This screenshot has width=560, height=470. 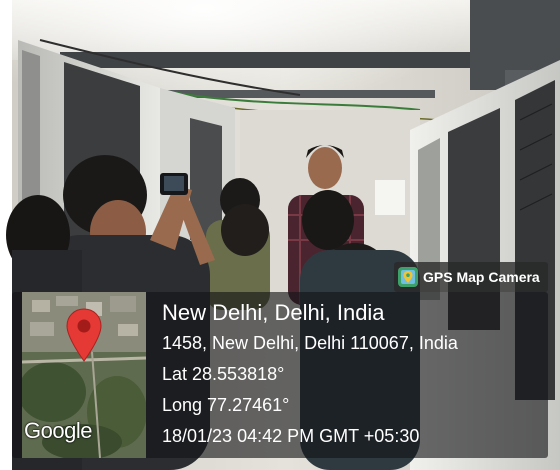 I want to click on satellite-map-thumbnail: Google, so click(x=84, y=375).